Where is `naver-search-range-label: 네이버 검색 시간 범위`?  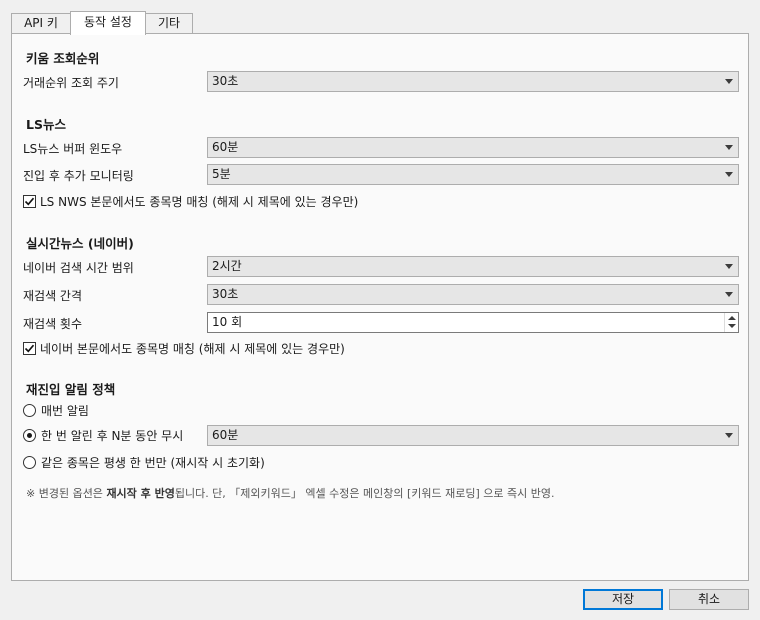
naver-search-range-label: 네이버 검색 시간 범위 is located at coordinates (78, 268).